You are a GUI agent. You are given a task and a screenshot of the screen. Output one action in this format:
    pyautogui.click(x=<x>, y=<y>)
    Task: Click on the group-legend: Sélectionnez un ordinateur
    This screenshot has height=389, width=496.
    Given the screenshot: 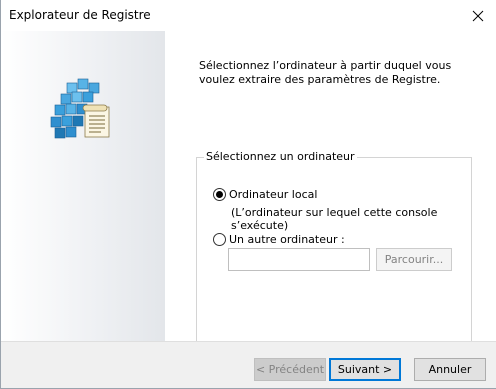 What is the action you would take?
    pyautogui.click(x=280, y=156)
    